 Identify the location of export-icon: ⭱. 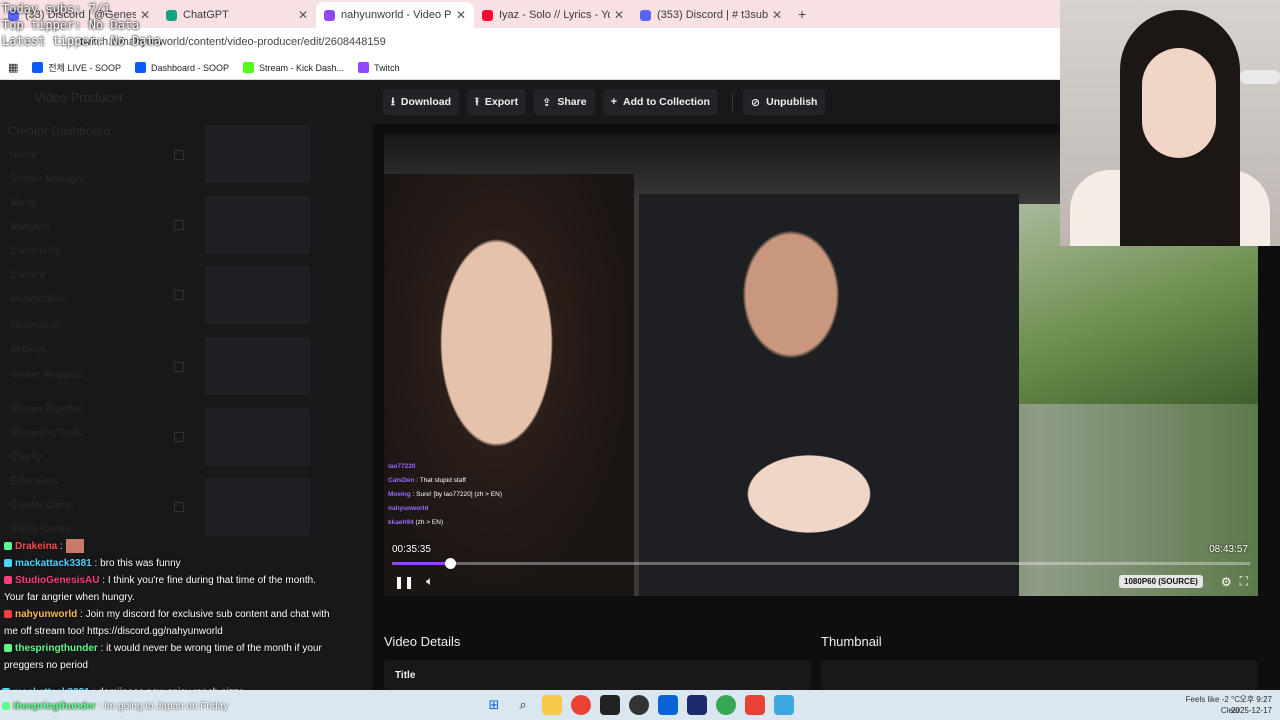
(477, 101).